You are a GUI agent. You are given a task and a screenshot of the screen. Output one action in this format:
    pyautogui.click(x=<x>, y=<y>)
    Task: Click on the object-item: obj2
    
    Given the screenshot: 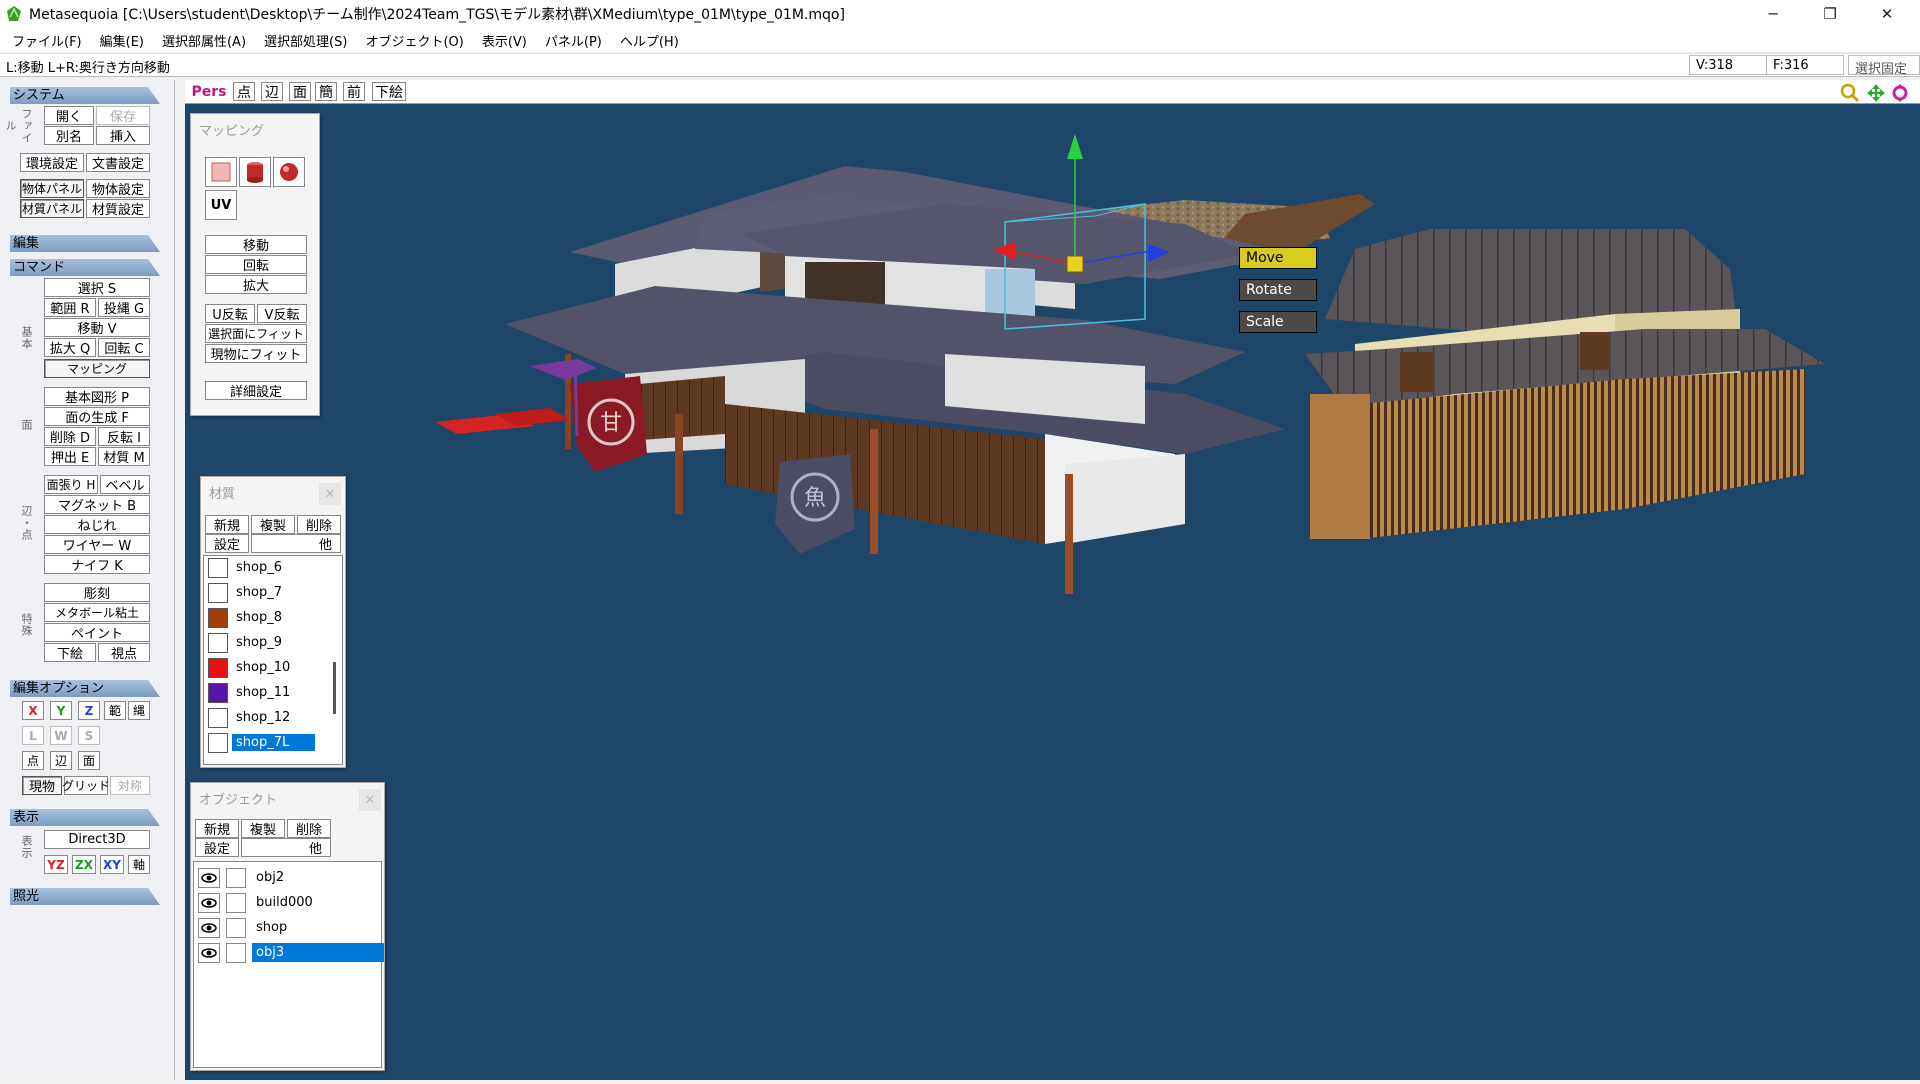 What is the action you would take?
    pyautogui.click(x=289, y=877)
    